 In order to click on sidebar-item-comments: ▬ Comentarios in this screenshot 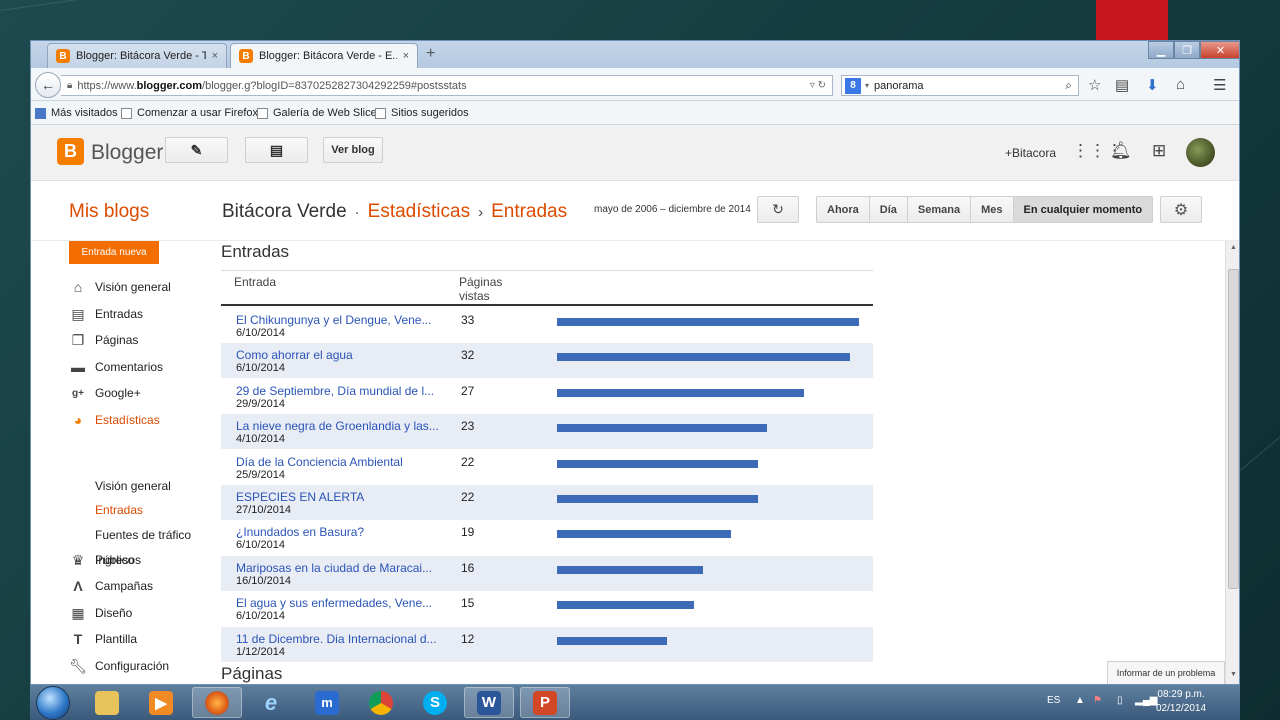, I will do `click(116, 367)`.